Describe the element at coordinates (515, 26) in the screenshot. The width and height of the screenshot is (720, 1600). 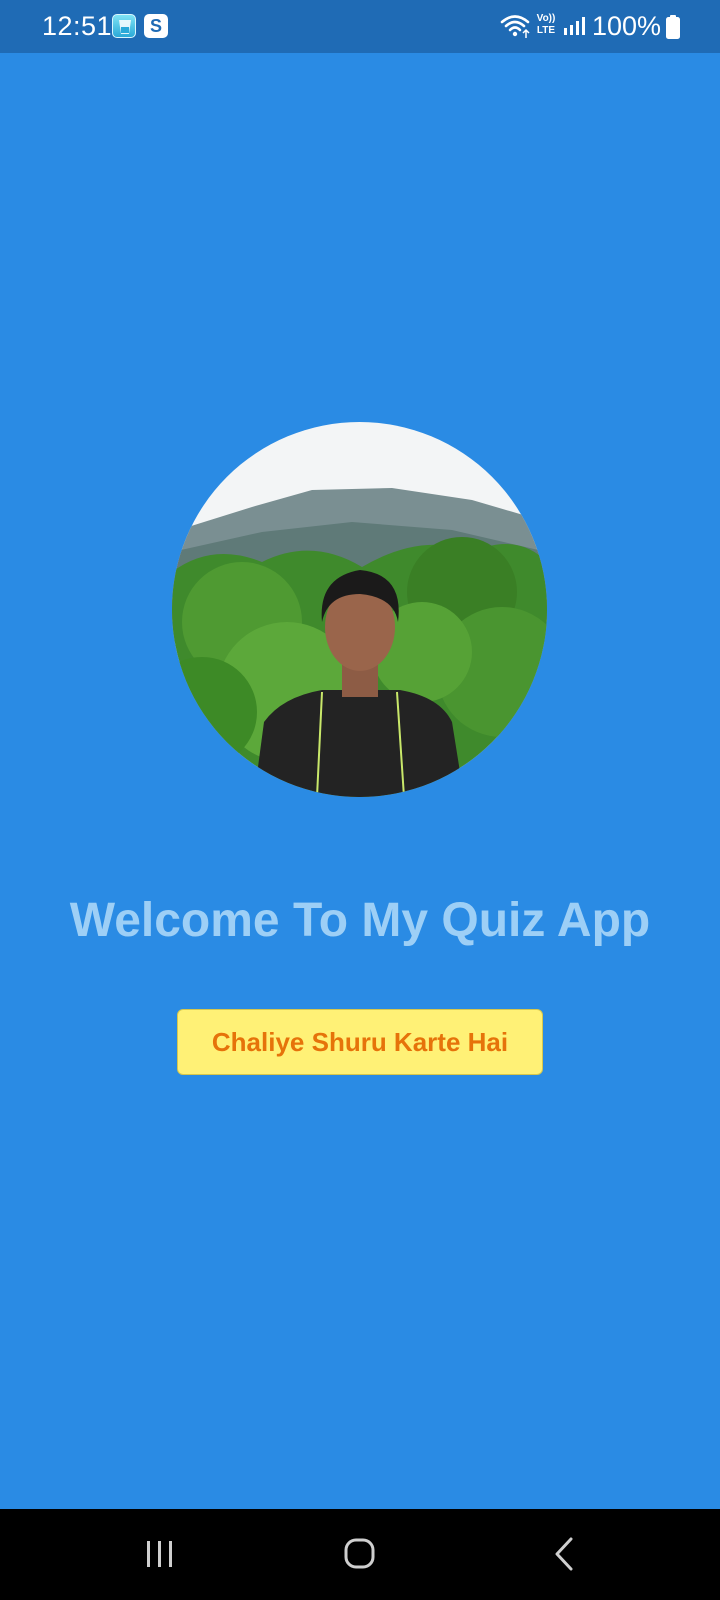
I see `wifi-icon` at that location.